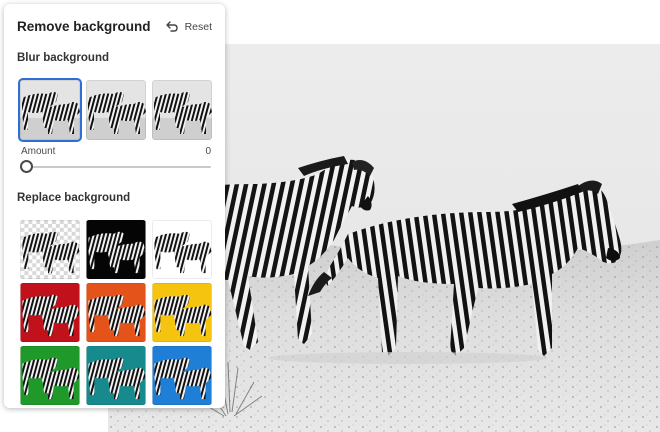 Image resolution: width=660 pixels, height=432 pixels. Describe the element at coordinates (84, 26) in the screenshot. I see `panel-title: Remove background` at that location.